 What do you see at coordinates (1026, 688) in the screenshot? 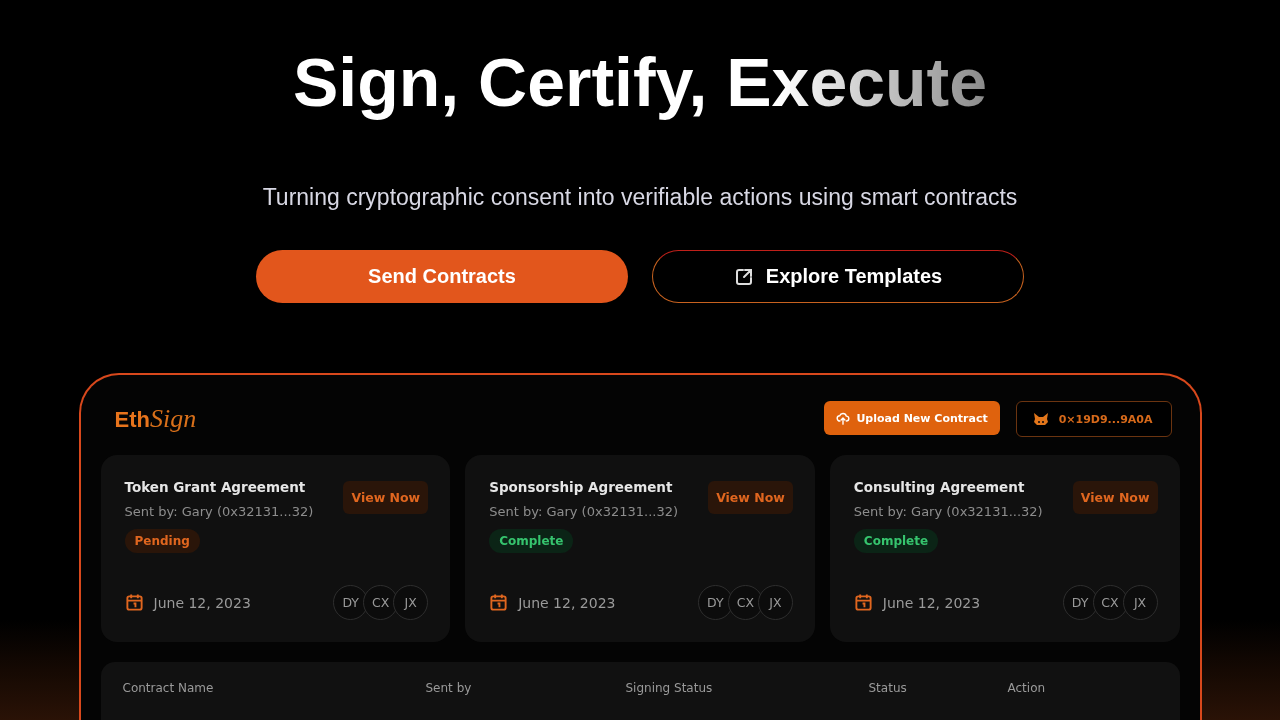
I see `column-header: Action` at bounding box center [1026, 688].